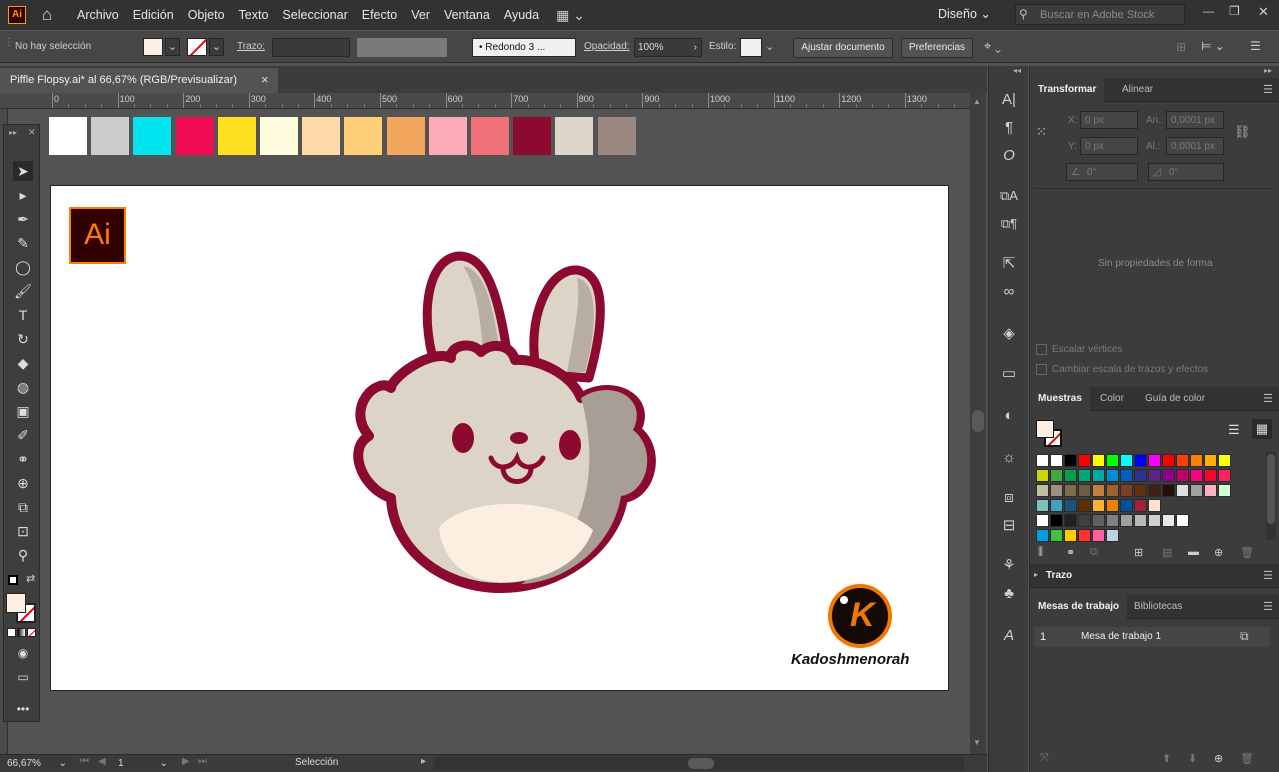 The height and width of the screenshot is (772, 1279). I want to click on menu-item: Efecto, so click(379, 15).